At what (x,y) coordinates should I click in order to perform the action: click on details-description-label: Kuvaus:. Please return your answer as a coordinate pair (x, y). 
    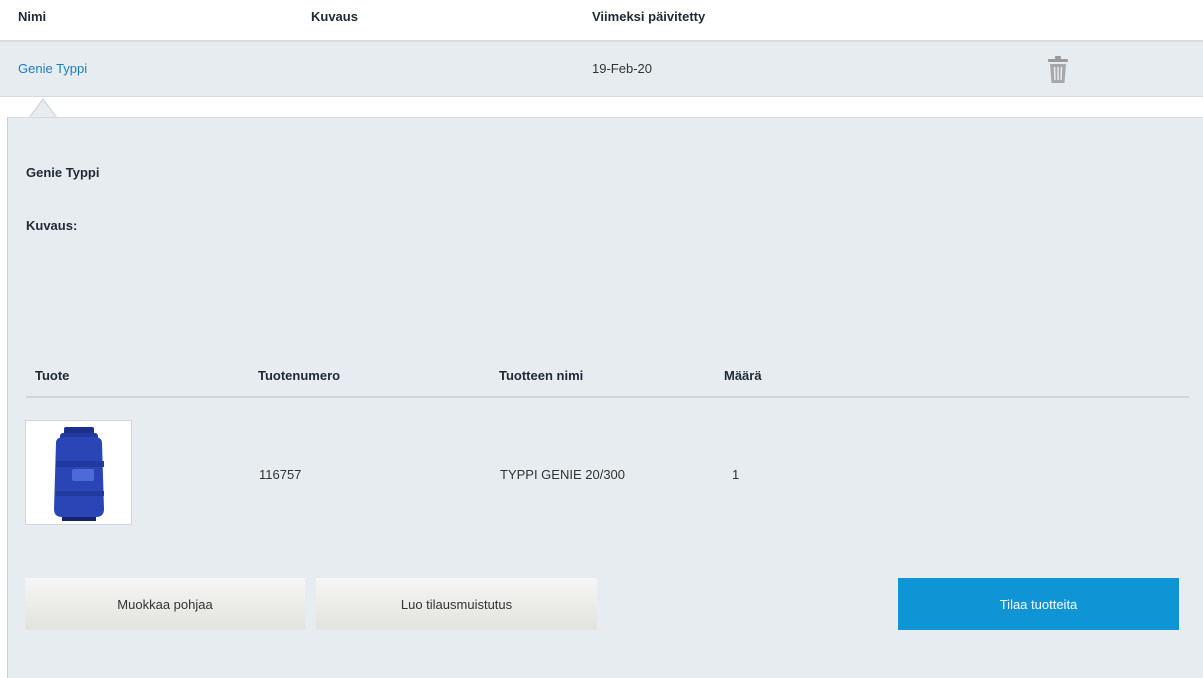
    Looking at the image, I should click on (52, 225).